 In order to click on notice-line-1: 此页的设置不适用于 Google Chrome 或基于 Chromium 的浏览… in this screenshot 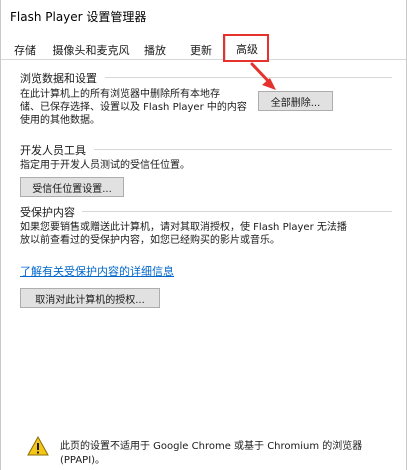, I will do `click(211, 446)`.